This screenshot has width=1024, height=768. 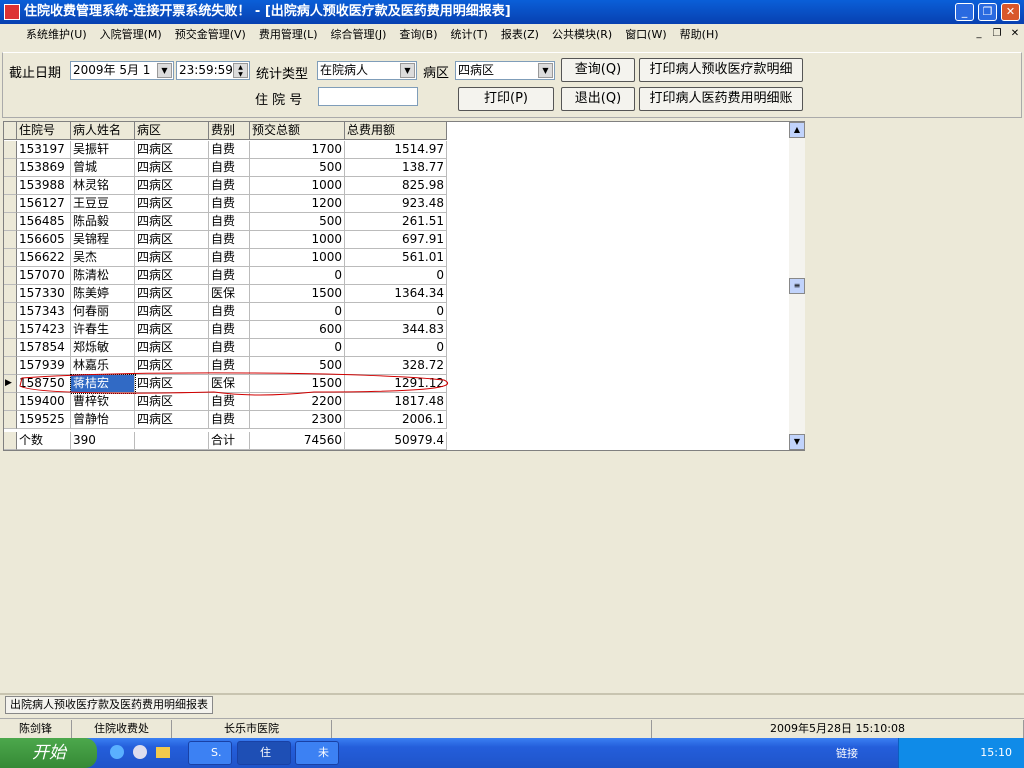 I want to click on menu-item-10: 帮助(H), so click(x=699, y=34).